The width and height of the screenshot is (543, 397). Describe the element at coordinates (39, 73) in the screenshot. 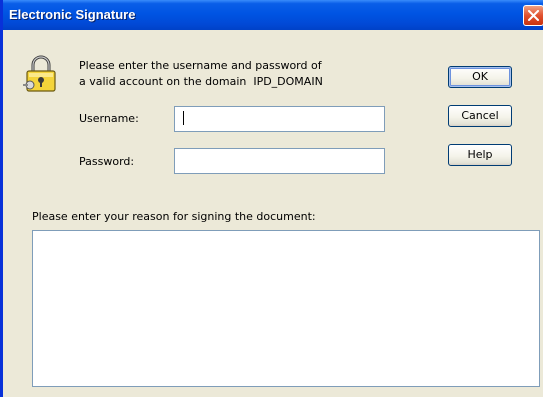

I see `lock-key-icon` at that location.